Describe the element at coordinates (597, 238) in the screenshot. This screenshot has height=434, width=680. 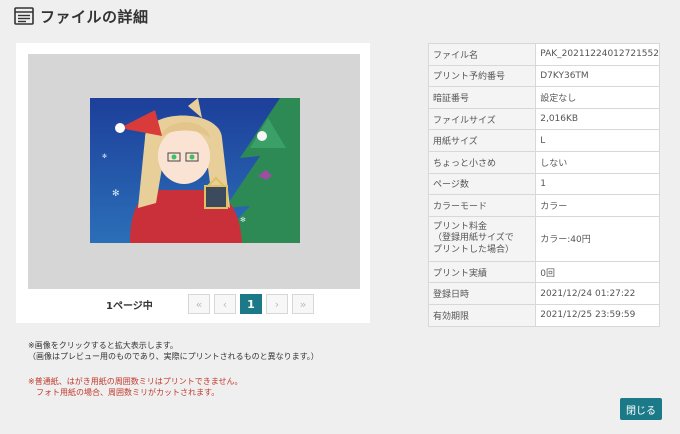
I see `row-value: カラー:40円` at that location.